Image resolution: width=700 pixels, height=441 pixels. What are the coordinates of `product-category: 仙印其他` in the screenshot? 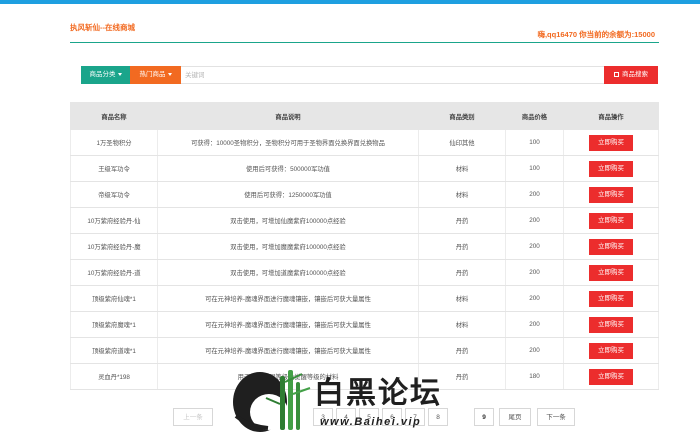 It's located at (462, 142).